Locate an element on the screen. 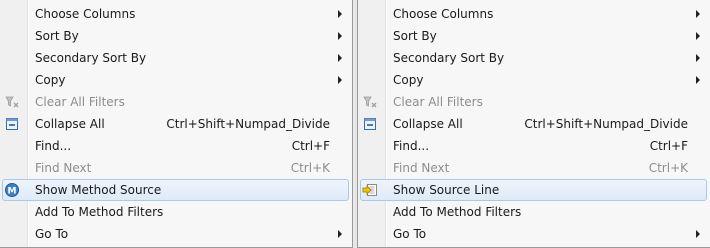  method-source-icon: M is located at coordinates (12, 190).